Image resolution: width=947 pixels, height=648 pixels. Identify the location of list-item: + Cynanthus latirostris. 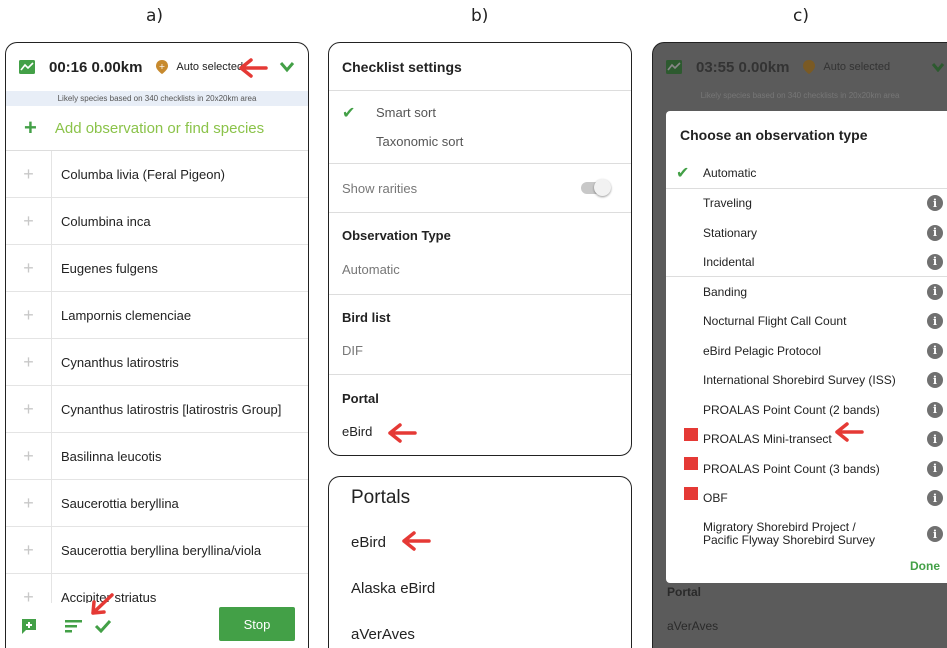
(157, 362).